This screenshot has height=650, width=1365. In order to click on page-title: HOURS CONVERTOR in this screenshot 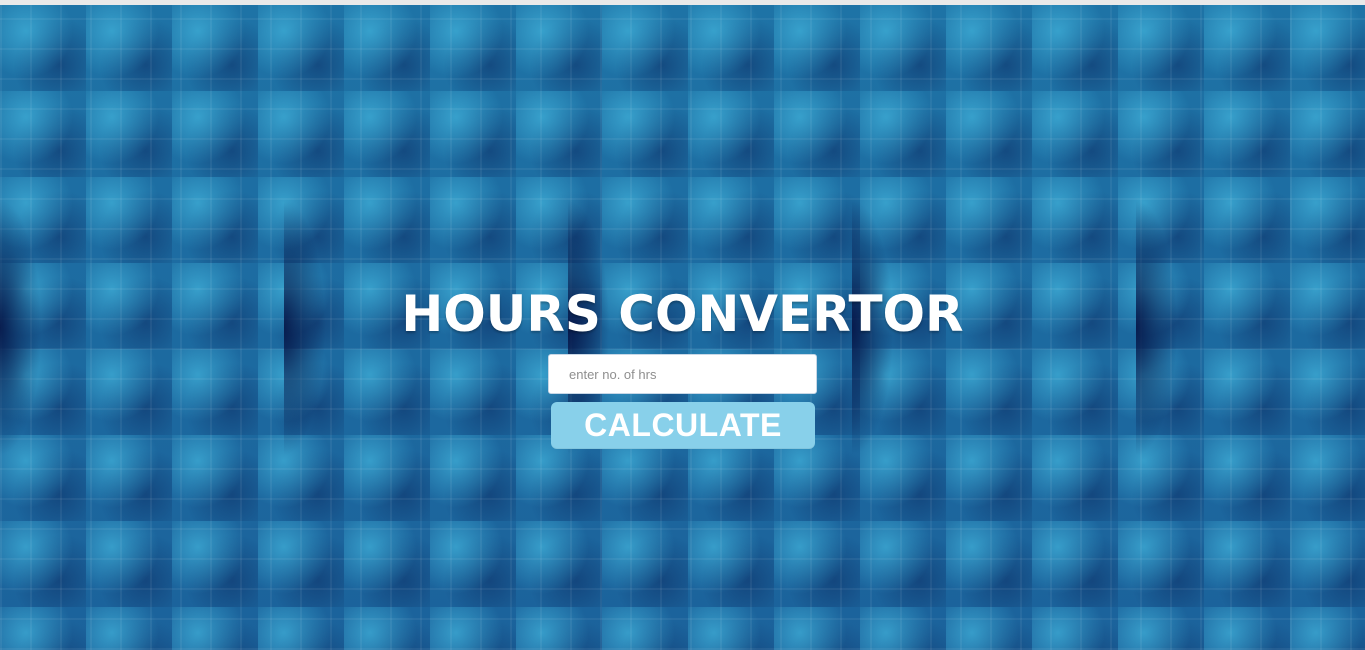, I will do `click(682, 313)`.